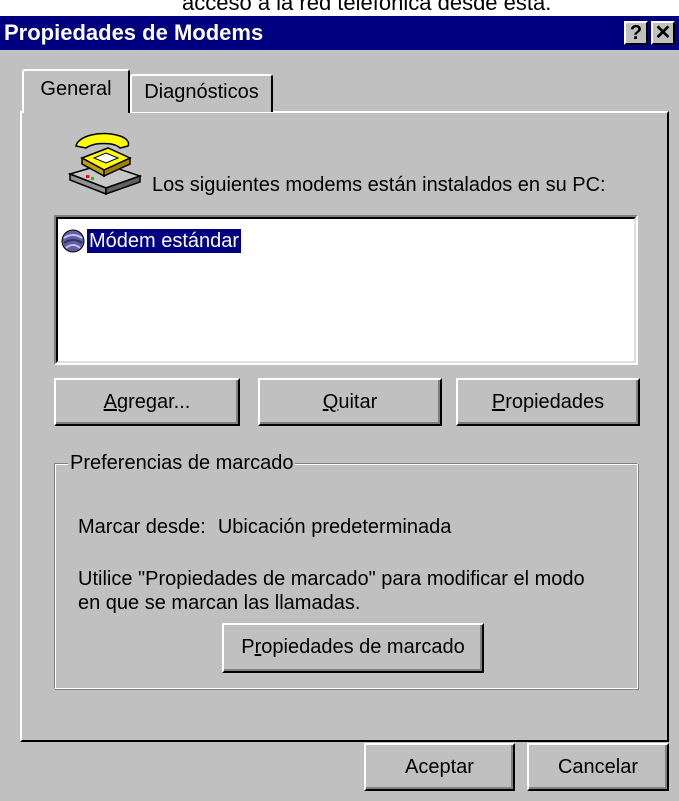 This screenshot has width=679, height=801. What do you see at coordinates (76, 91) in the screenshot?
I see `tab-general: General` at bounding box center [76, 91].